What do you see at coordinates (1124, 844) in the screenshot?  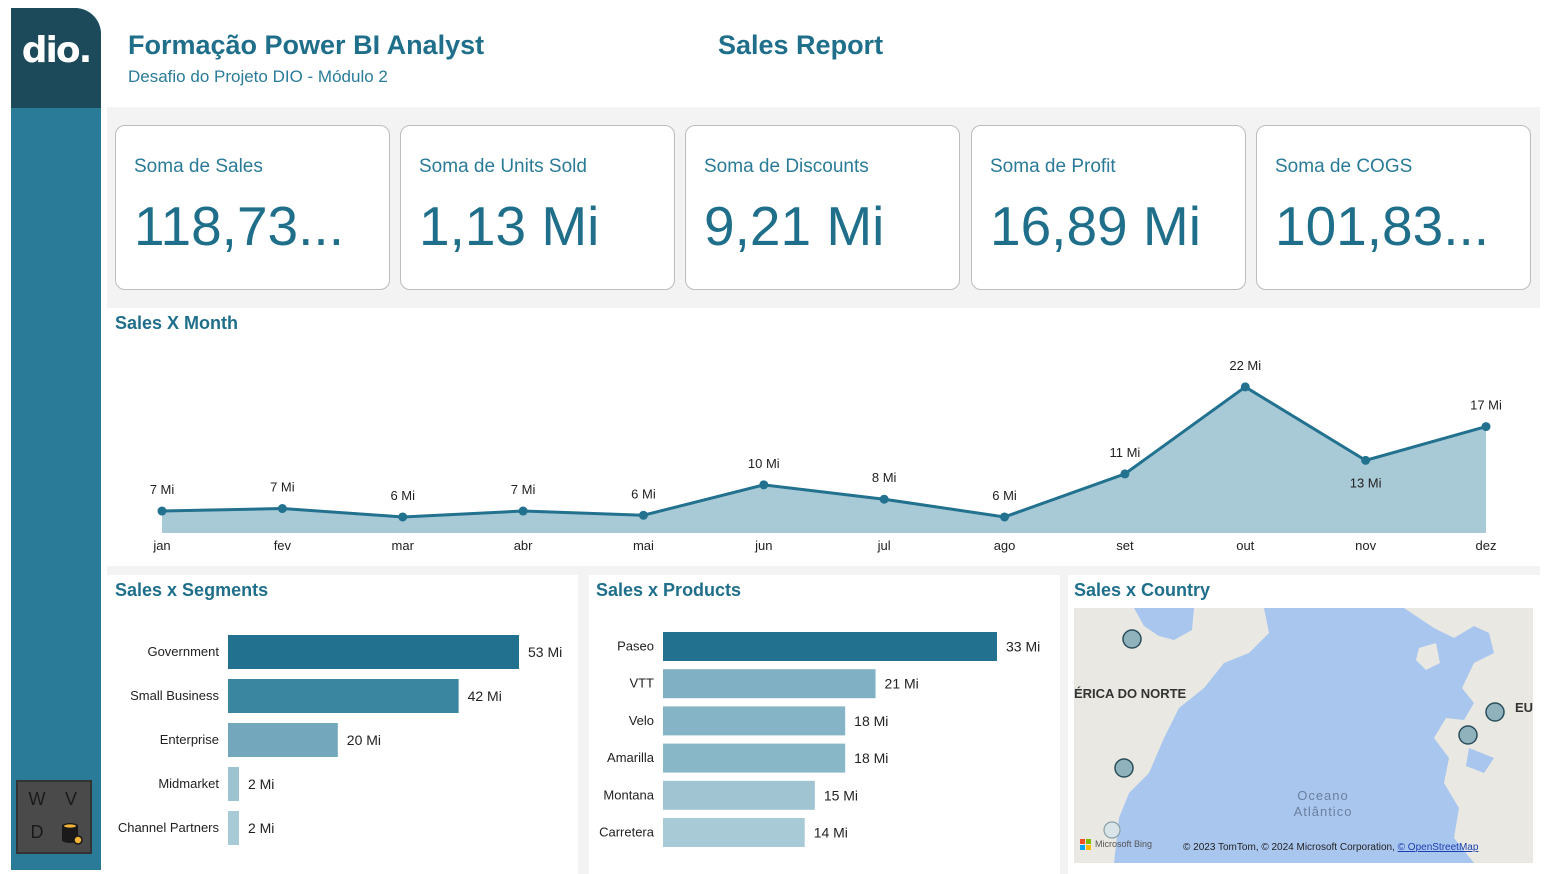 I see `bing-attribution: Microsoft Bing` at bounding box center [1124, 844].